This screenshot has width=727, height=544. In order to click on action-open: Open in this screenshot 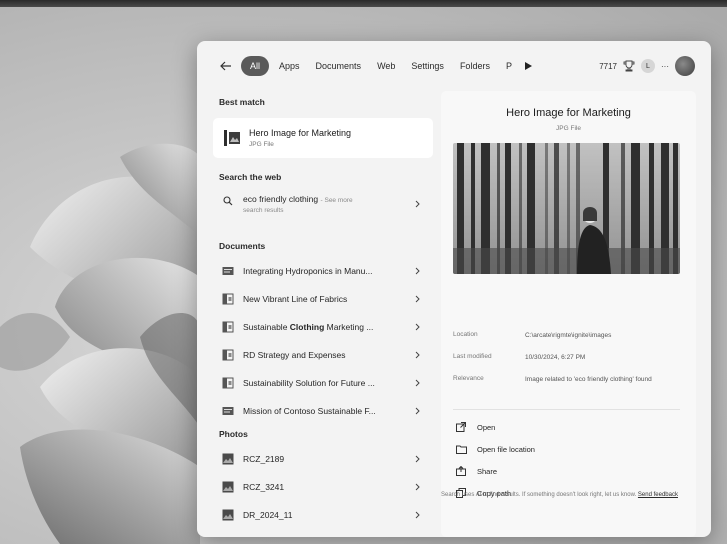, I will do `click(475, 427)`.